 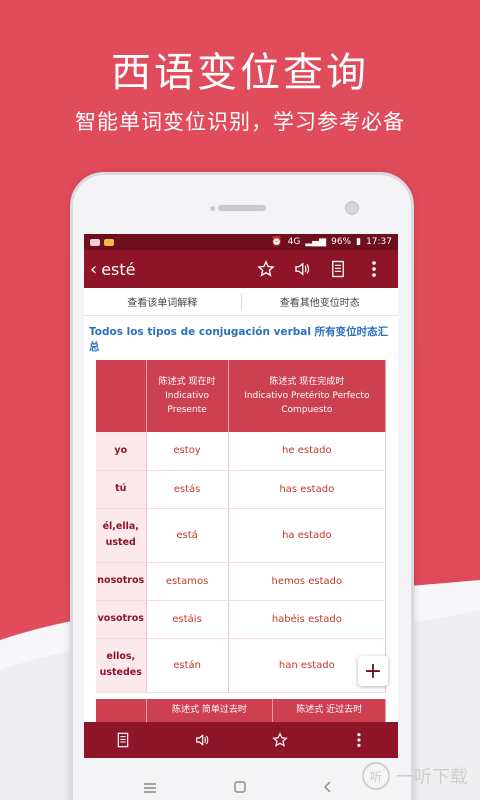 I want to click on conjugation-cell: estás, so click(x=187, y=489).